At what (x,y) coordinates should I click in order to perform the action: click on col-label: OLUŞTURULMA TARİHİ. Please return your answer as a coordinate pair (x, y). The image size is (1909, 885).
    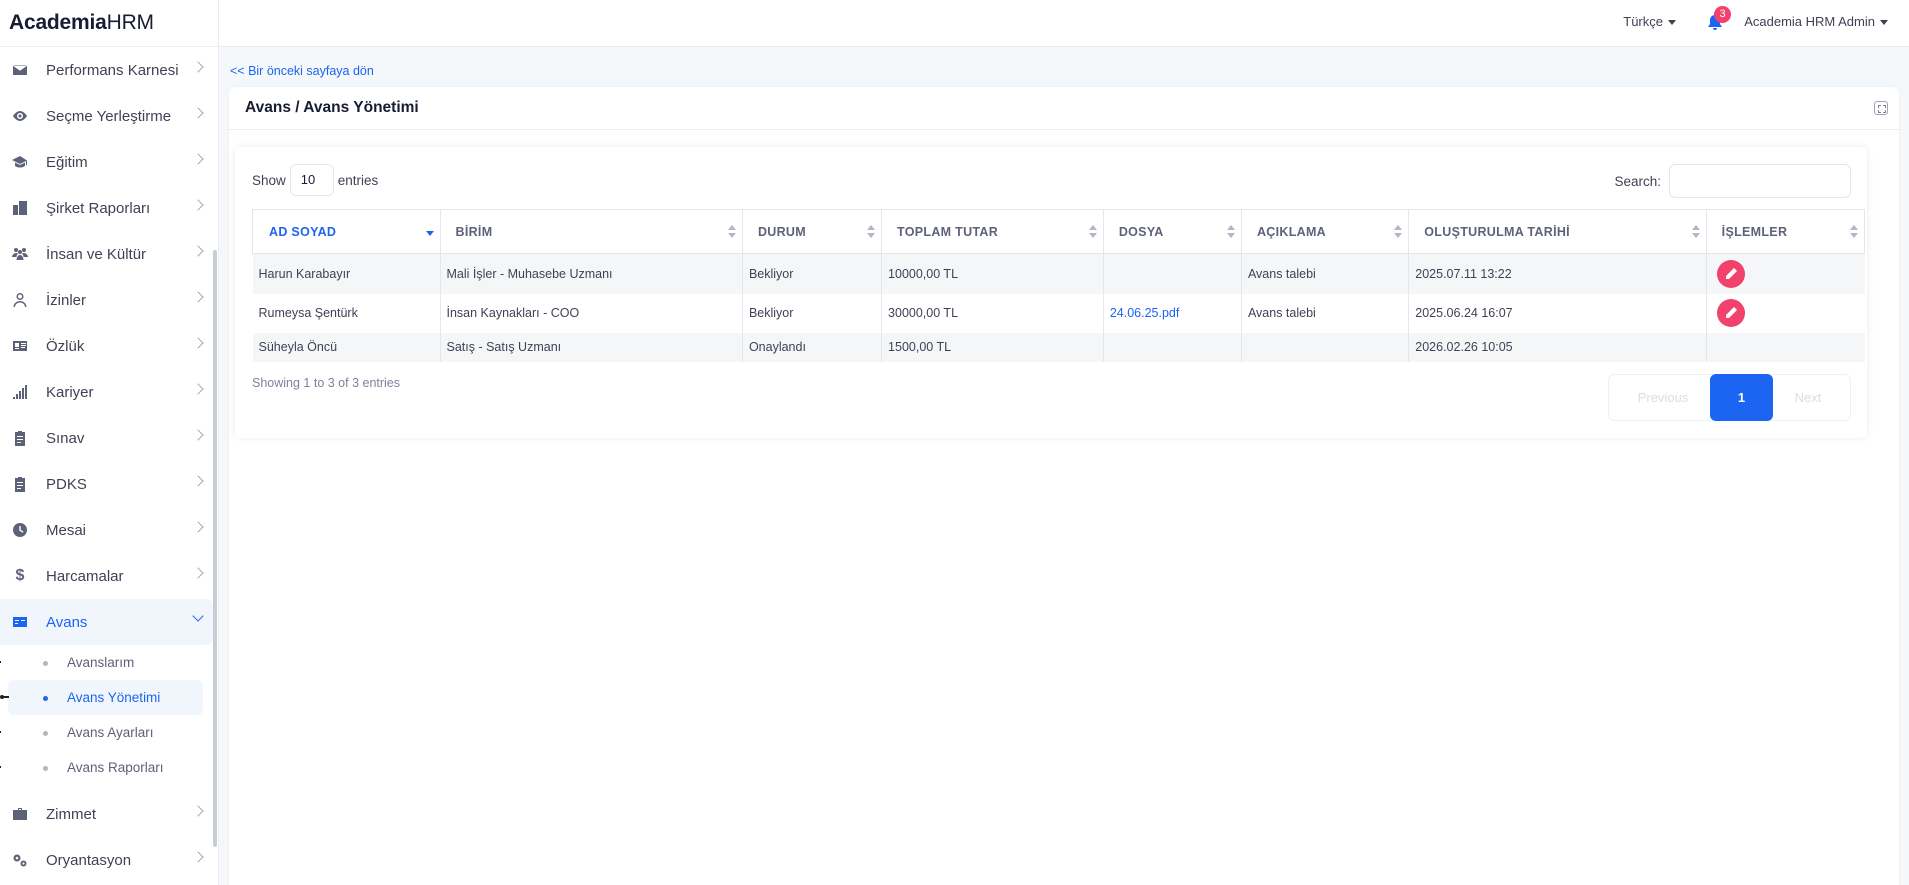
    Looking at the image, I should click on (1497, 231).